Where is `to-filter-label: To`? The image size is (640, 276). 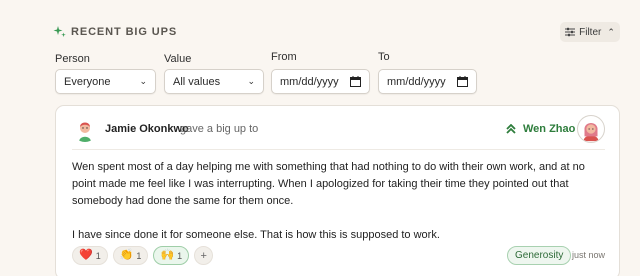
to-filter-label: To is located at coordinates (384, 57).